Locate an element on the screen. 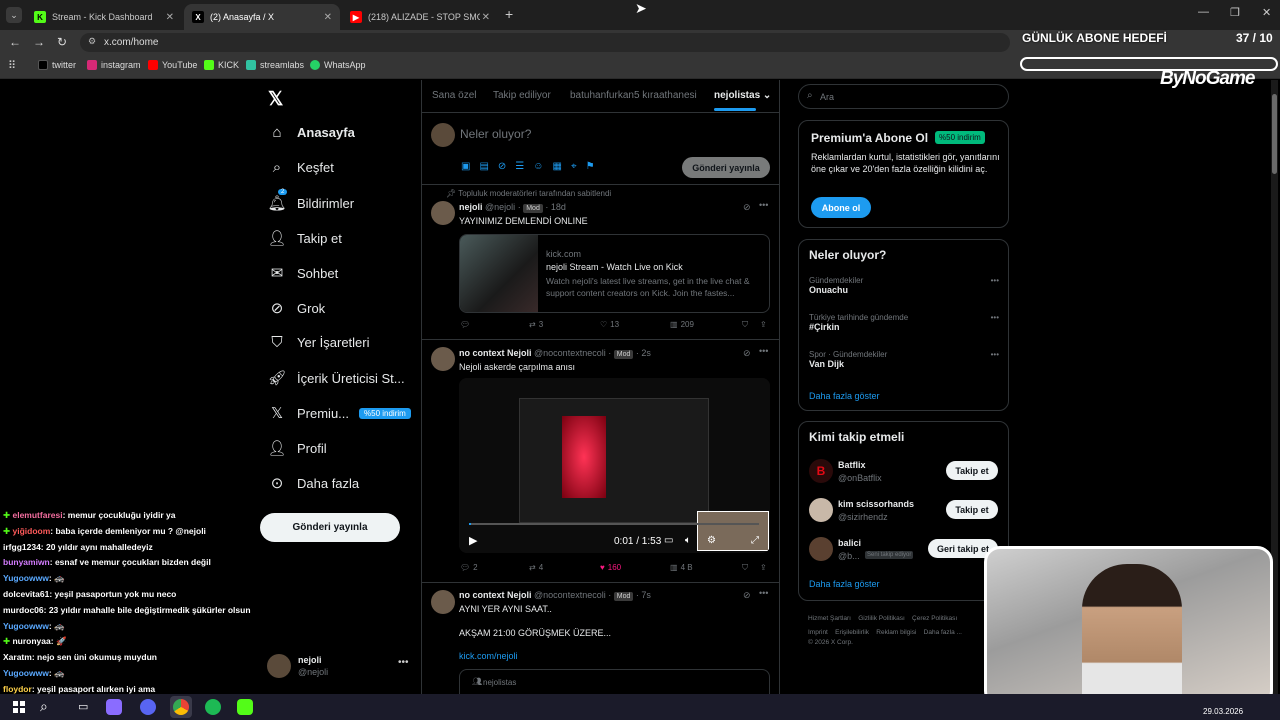  volume-icon: 🔈︎ is located at coordinates (688, 540).